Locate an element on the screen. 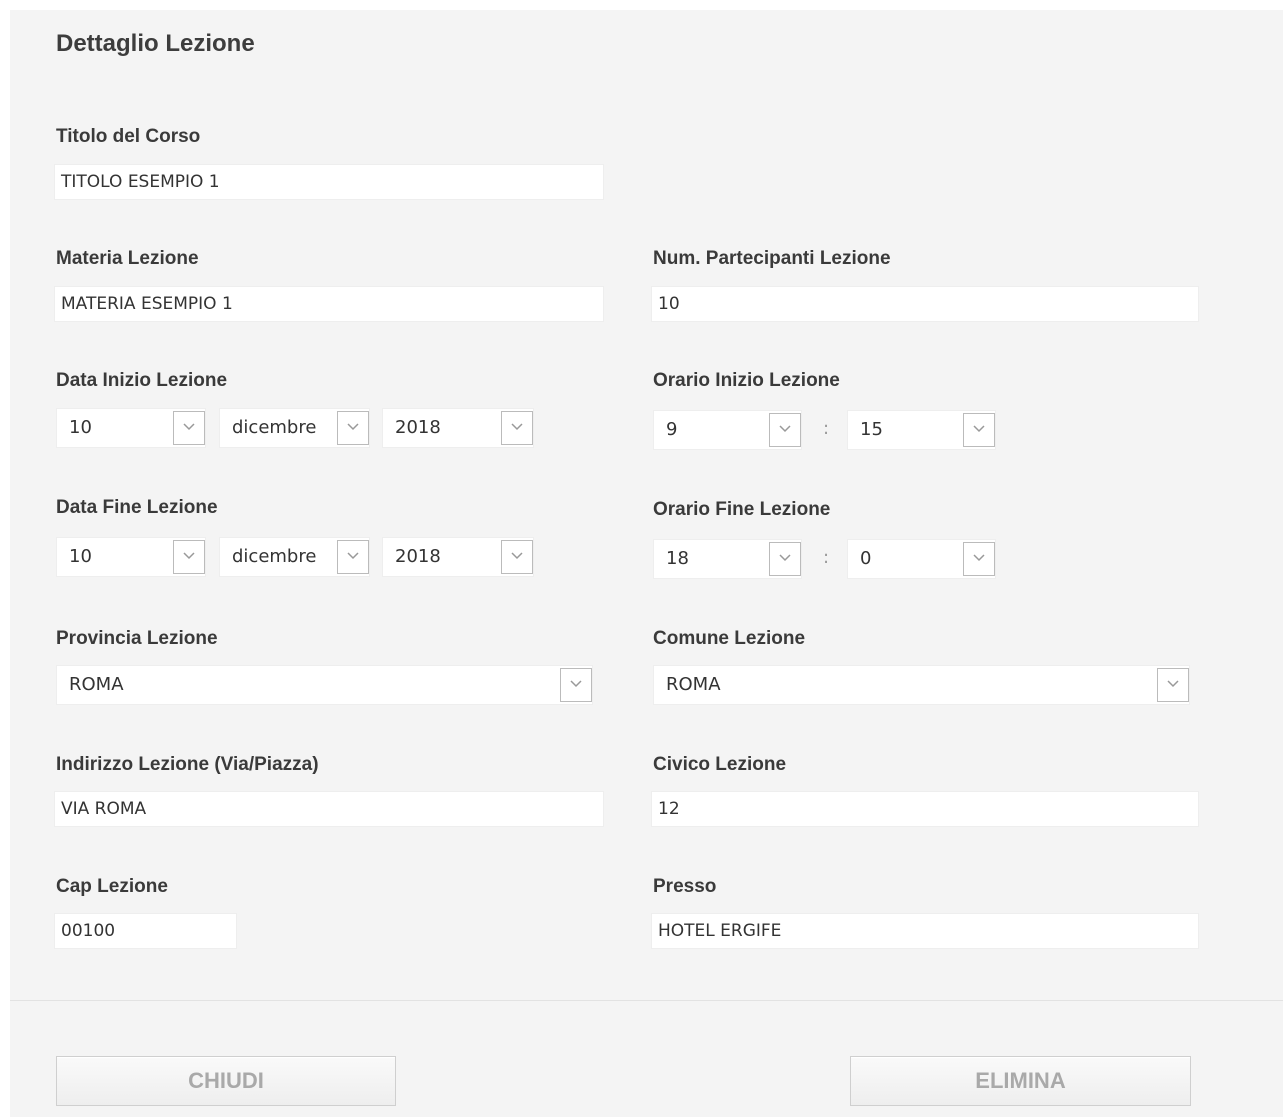 The height and width of the screenshot is (1117, 1283). end-year-select: 2018 is located at coordinates (458, 557).